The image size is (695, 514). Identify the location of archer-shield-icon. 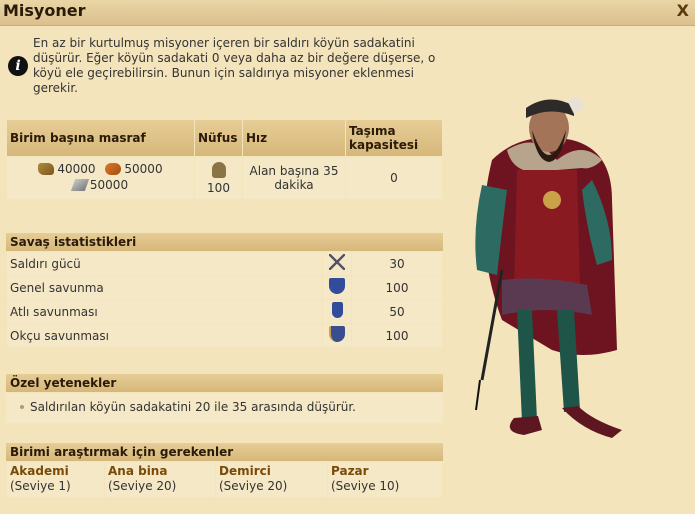
(337, 334).